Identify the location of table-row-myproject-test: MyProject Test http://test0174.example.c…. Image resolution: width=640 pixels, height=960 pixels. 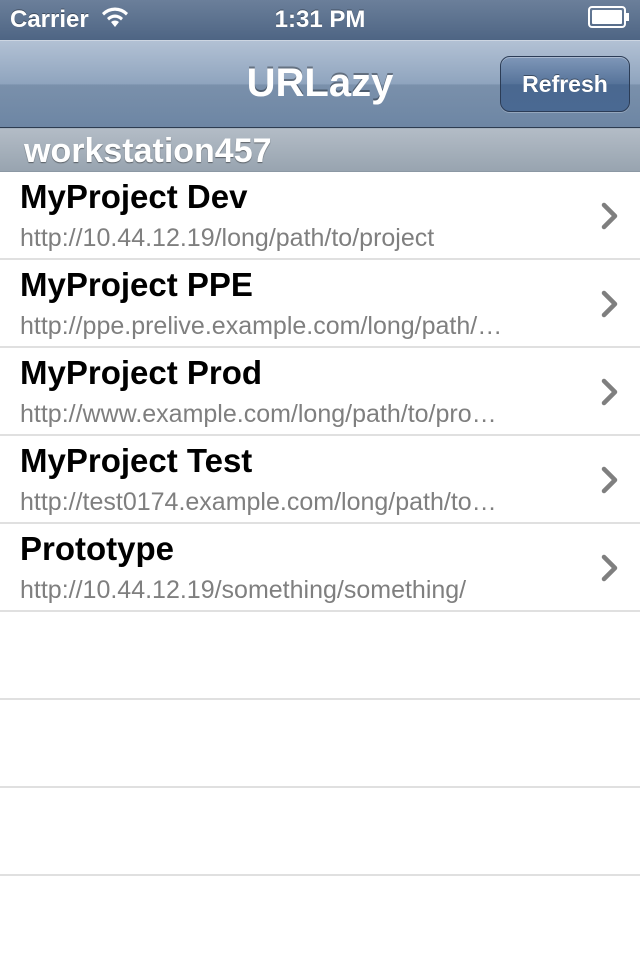
(320, 480).